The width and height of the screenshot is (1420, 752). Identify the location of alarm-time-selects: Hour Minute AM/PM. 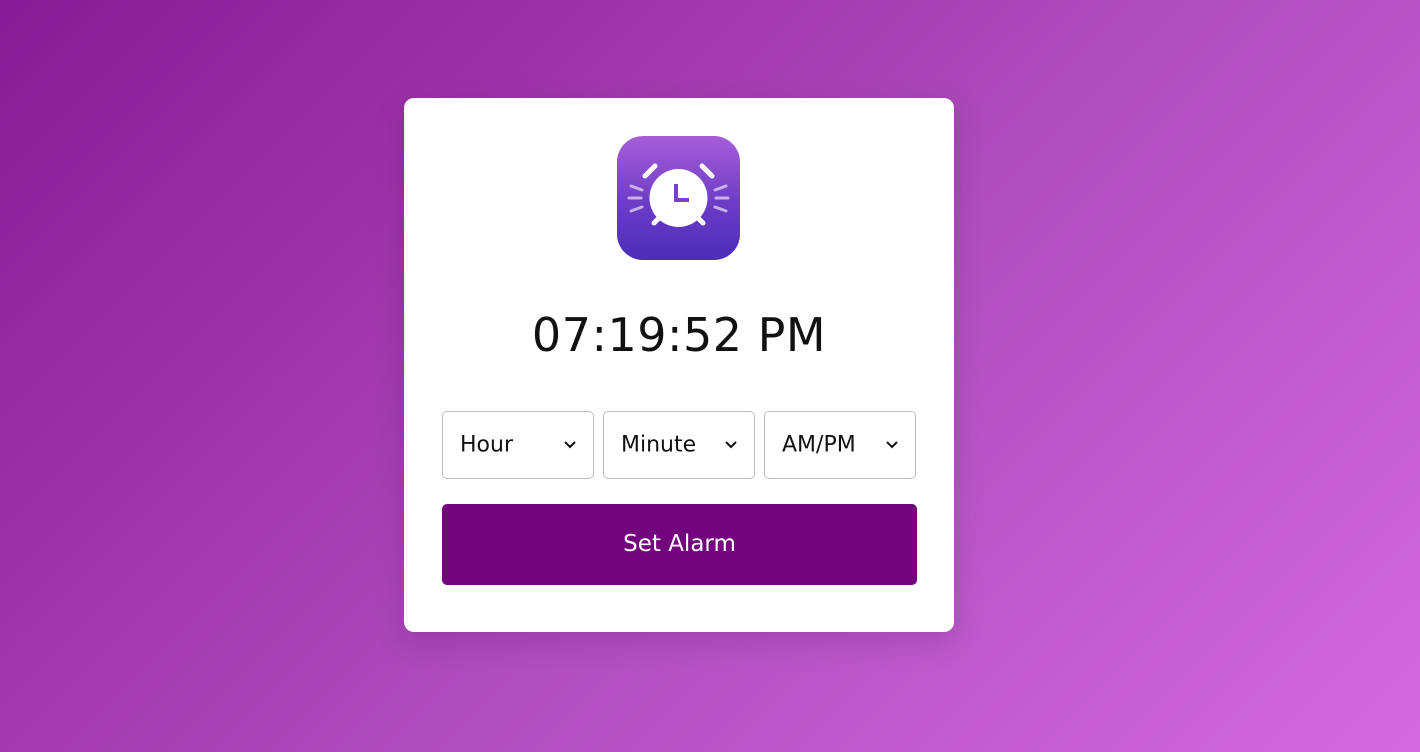
(679, 445).